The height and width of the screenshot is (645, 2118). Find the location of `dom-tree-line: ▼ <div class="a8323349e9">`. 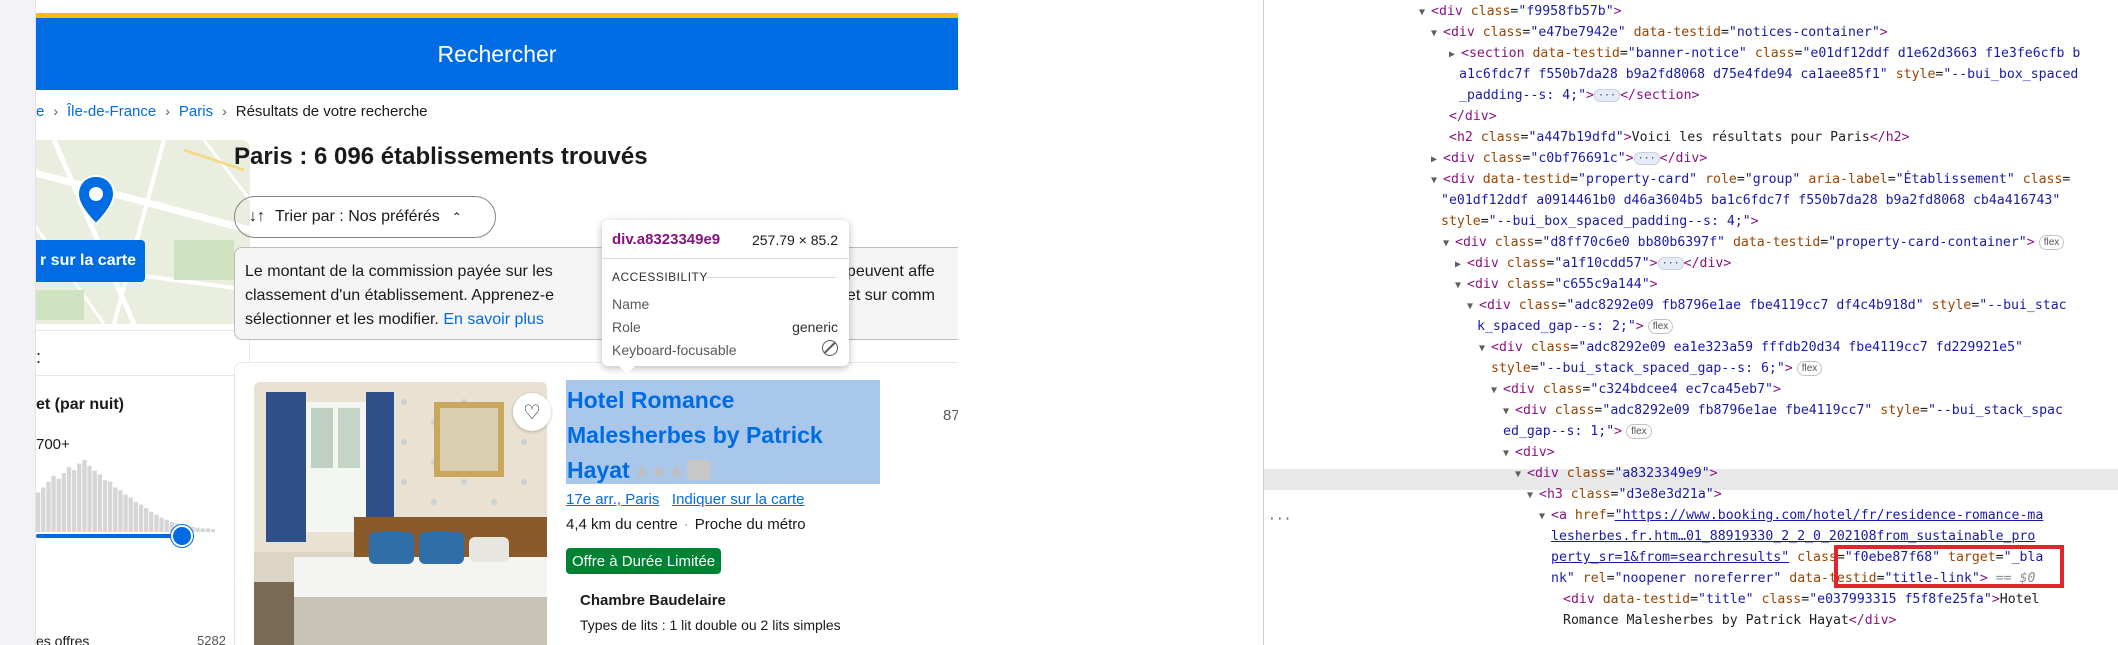

dom-tree-line: ▼ <div class="a8323349e9"> is located at coordinates (1616, 473).